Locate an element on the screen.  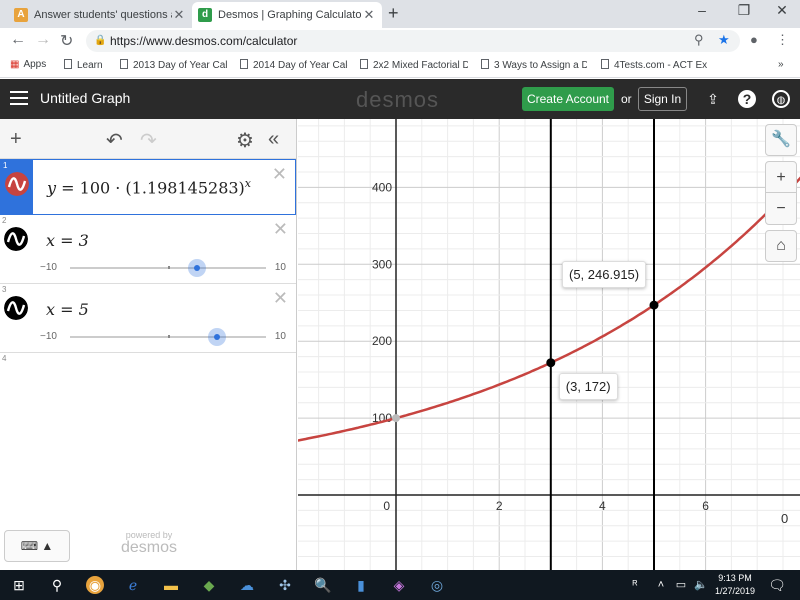
bookmark-apps: ▦ Apps is located at coordinates (28, 64).